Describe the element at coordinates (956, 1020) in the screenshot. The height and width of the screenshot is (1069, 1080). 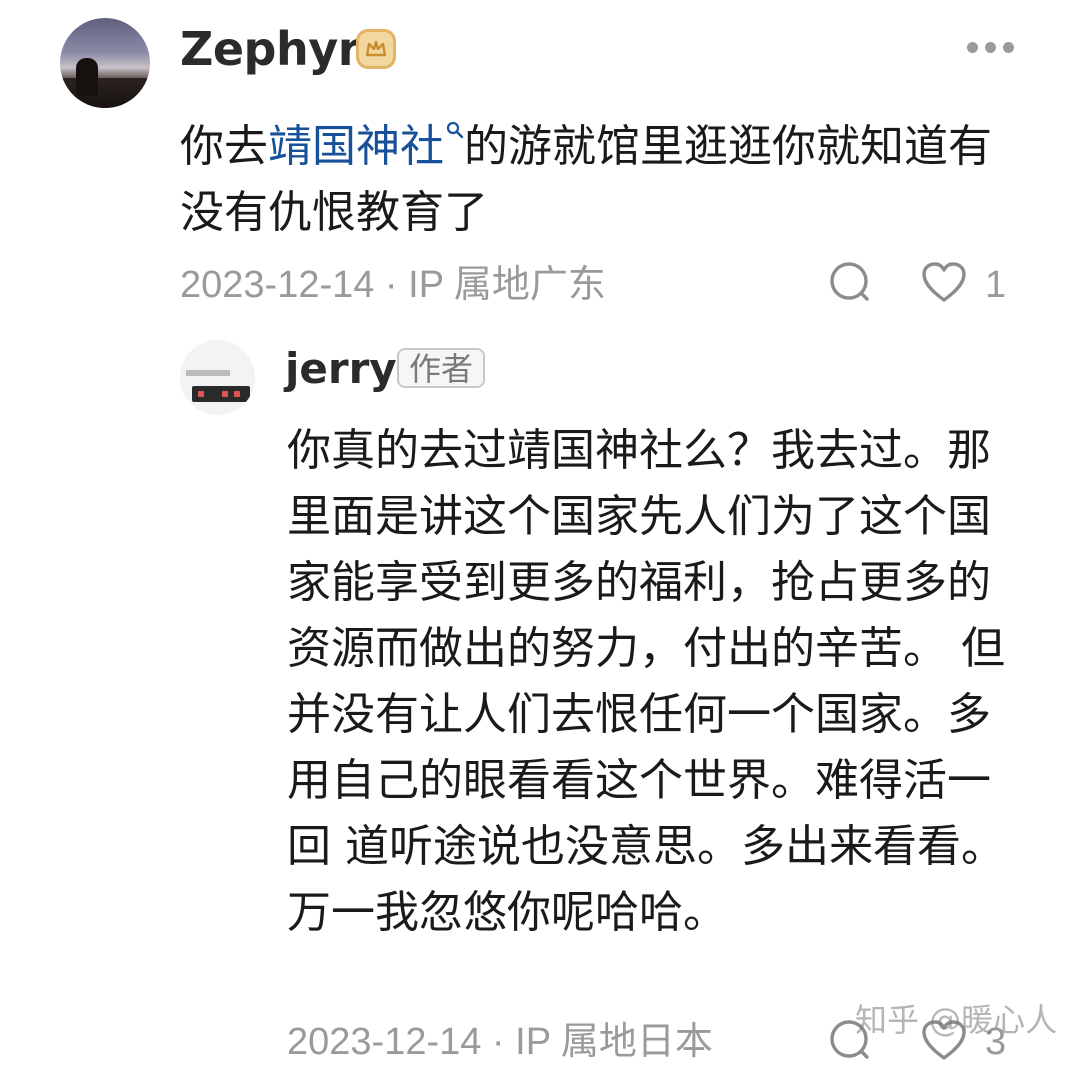
I see `watermark: 知乎 @暖心人` at that location.